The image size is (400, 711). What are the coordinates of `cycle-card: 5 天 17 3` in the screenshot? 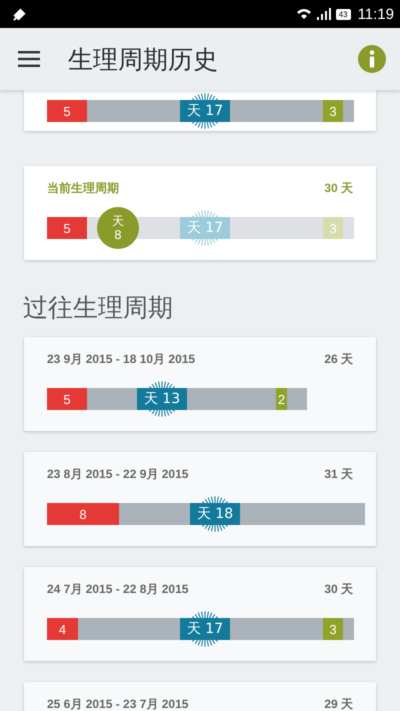 It's located at (200, 110).